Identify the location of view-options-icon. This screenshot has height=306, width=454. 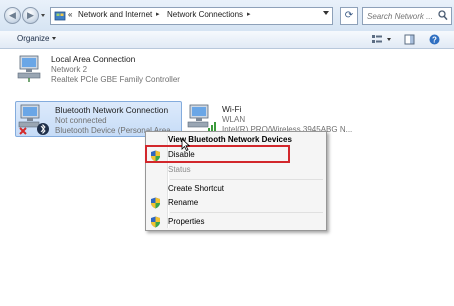
(377, 39).